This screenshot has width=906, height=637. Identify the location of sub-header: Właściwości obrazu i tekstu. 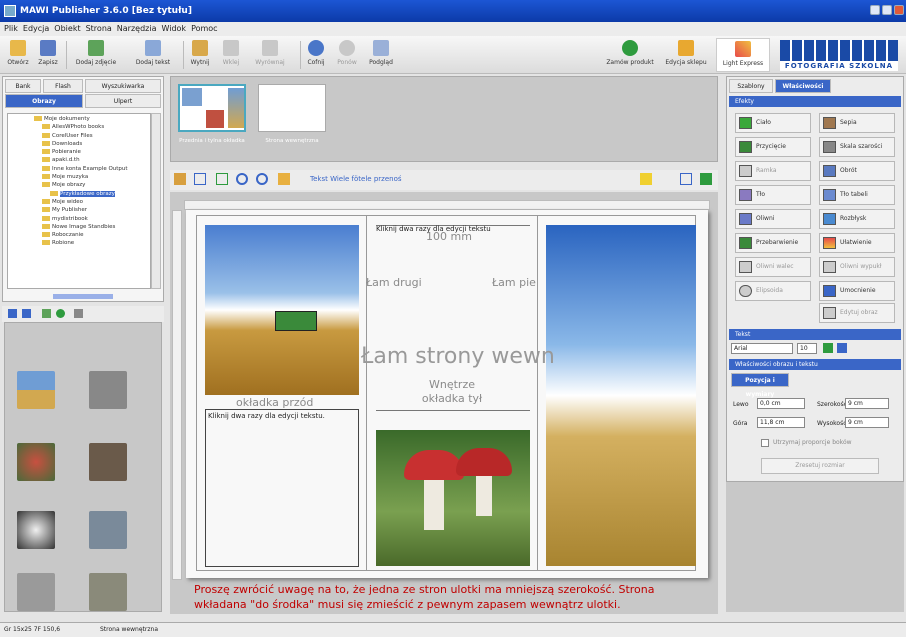
(815, 364).